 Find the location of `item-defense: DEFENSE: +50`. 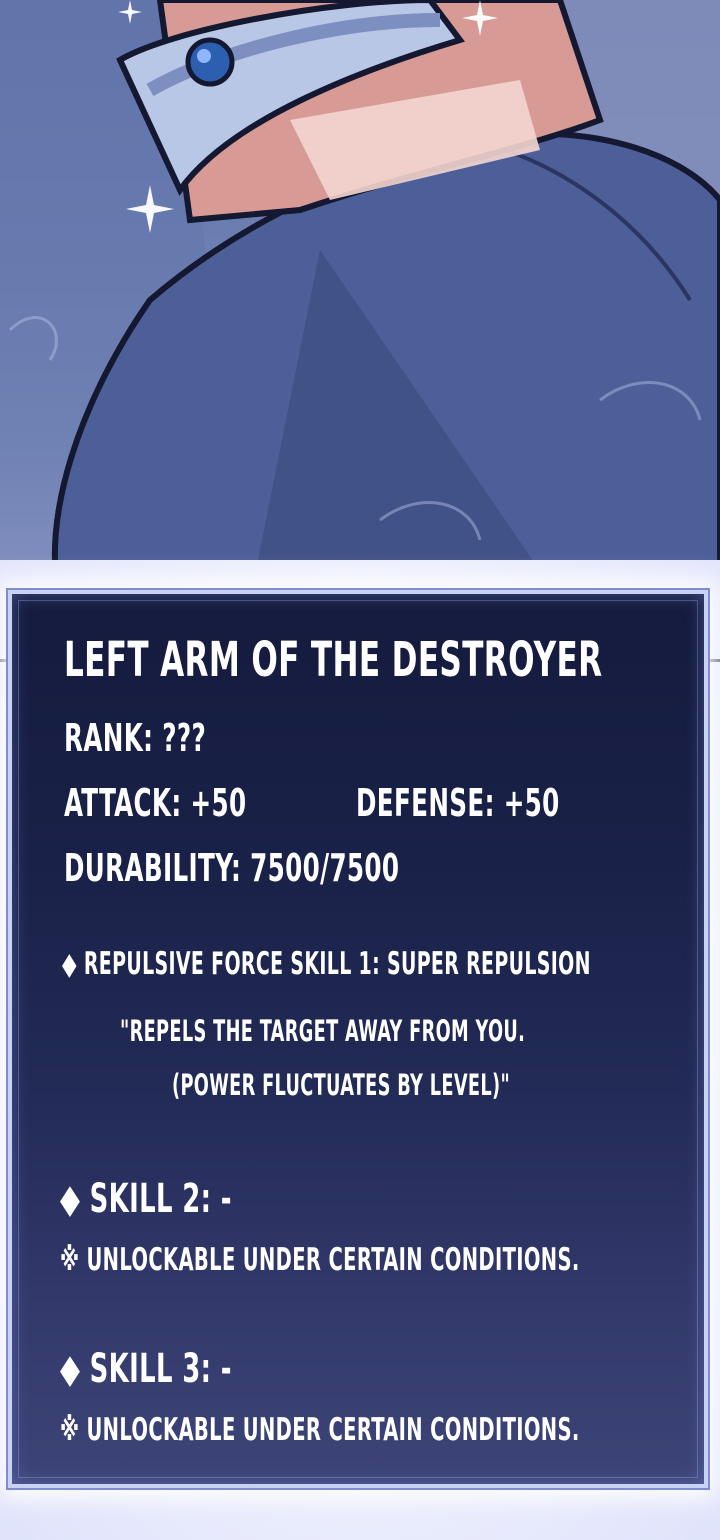

item-defense: DEFENSE: +50 is located at coordinates (458, 803).